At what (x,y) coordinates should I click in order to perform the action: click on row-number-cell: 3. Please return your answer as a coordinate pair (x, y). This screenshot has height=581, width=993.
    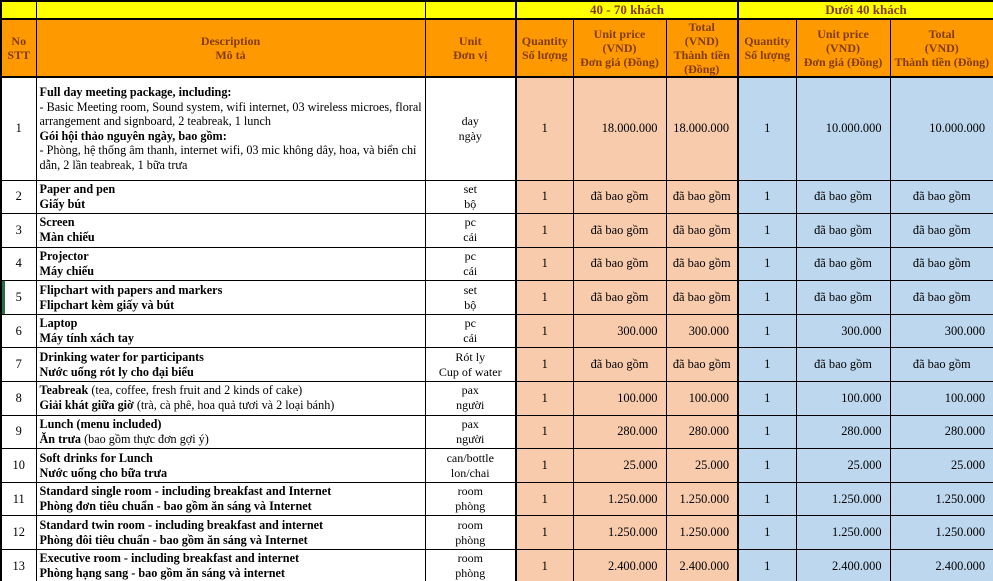
    Looking at the image, I should click on (18, 230).